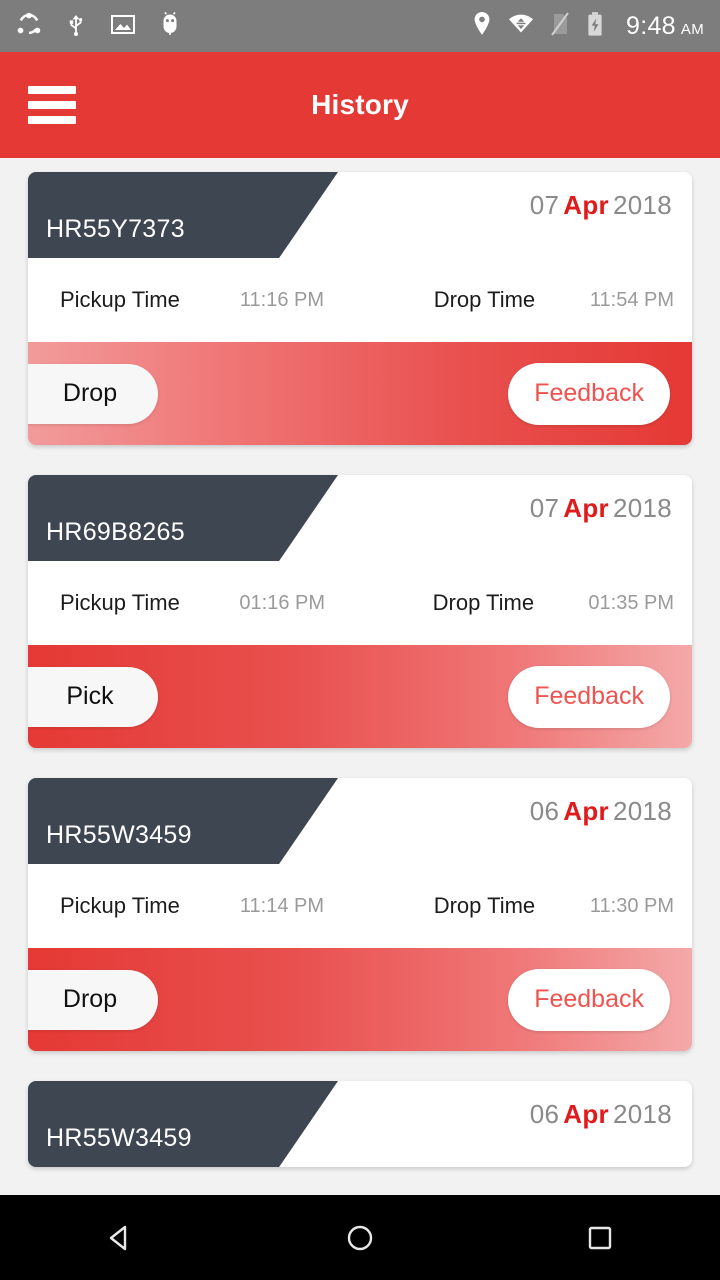  What do you see at coordinates (29, 26) in the screenshot?
I see `cast-screen-icon` at bounding box center [29, 26].